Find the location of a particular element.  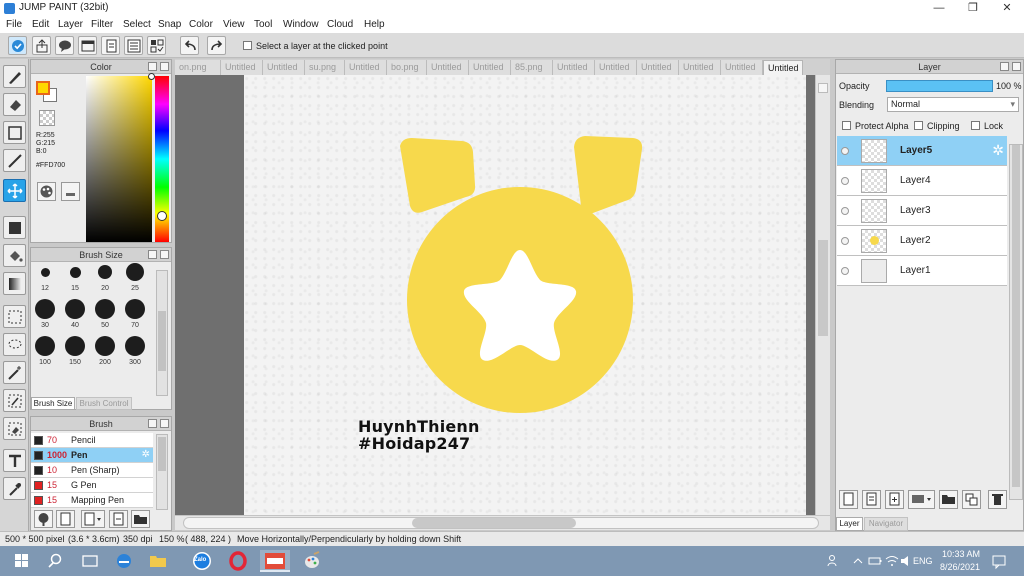

delete-layer-button is located at coordinates (997, 499).